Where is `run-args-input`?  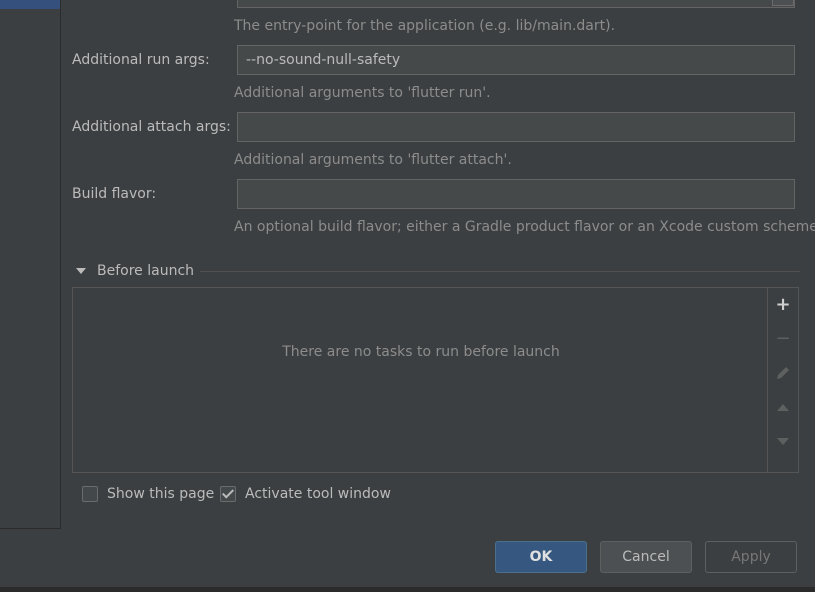 run-args-input is located at coordinates (516, 60).